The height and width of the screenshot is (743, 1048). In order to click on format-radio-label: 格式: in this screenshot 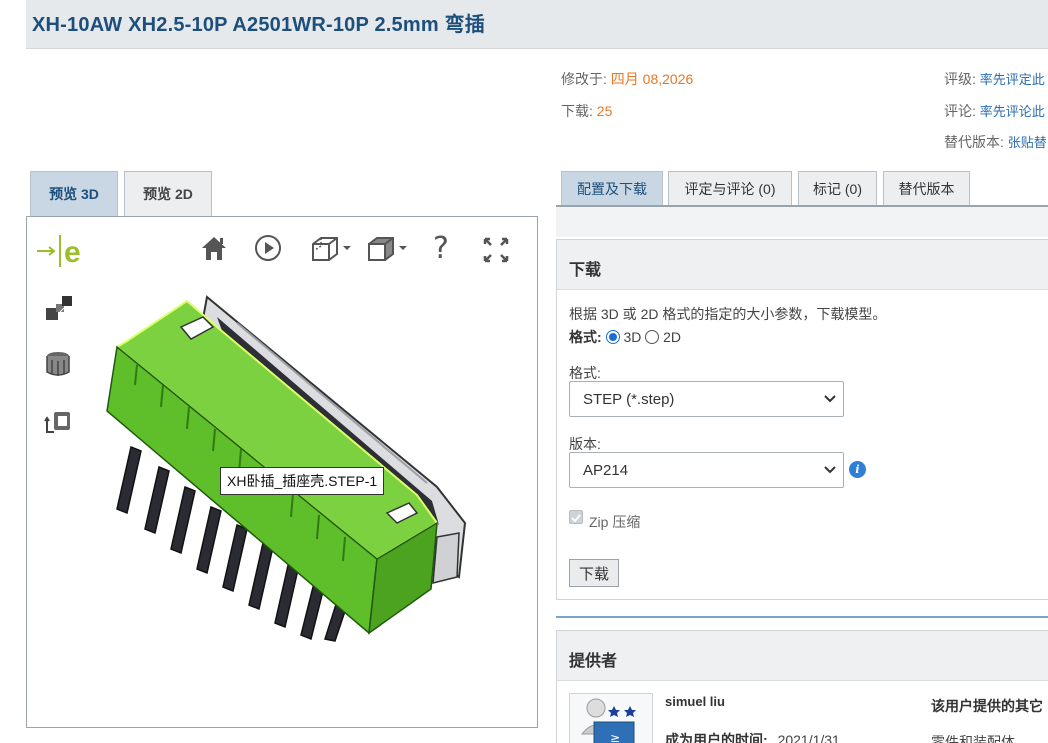, I will do `click(585, 337)`.